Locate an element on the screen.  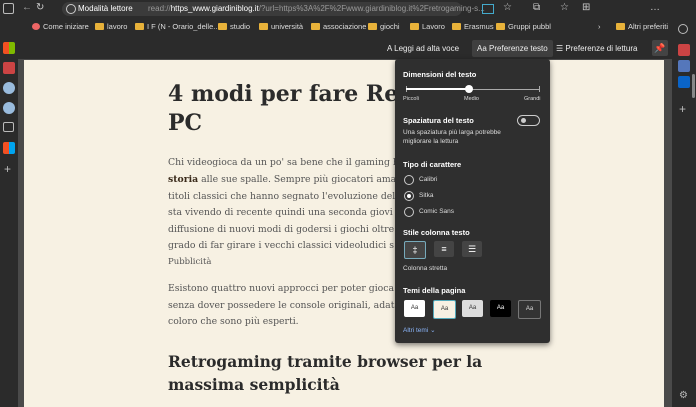
favorite-label: associazione is located at coordinates (345, 26).